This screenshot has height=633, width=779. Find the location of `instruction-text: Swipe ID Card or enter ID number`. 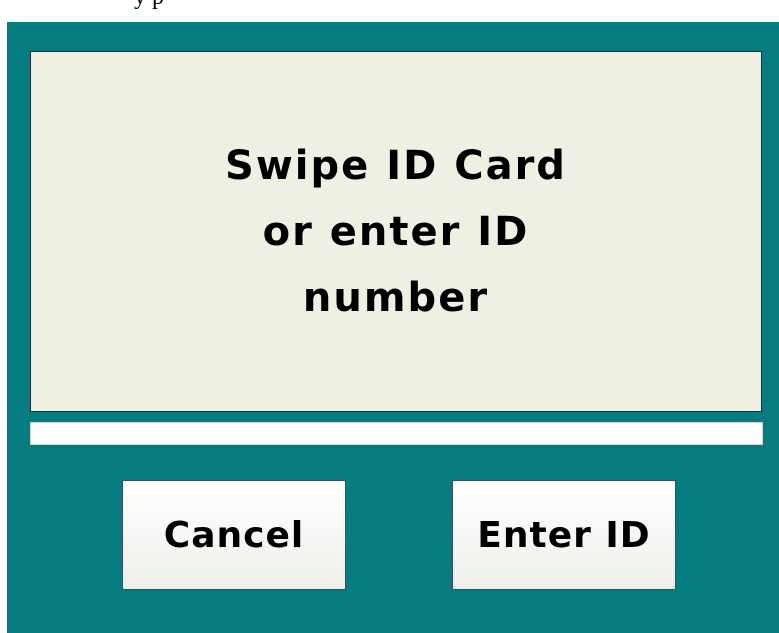

instruction-text: Swipe ID Card or enter ID number is located at coordinates (396, 231).